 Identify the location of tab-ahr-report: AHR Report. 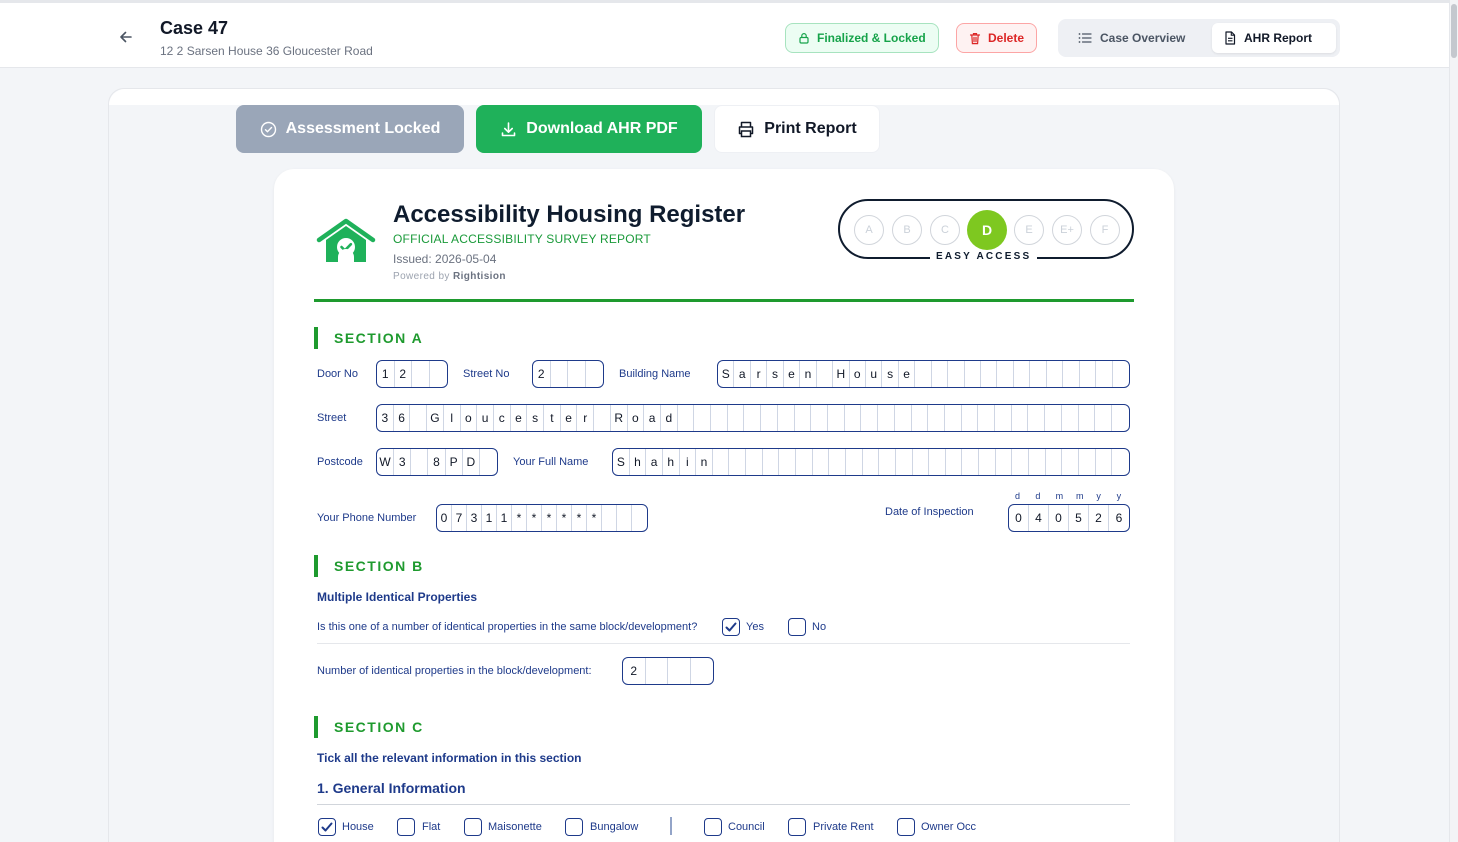
(1274, 38).